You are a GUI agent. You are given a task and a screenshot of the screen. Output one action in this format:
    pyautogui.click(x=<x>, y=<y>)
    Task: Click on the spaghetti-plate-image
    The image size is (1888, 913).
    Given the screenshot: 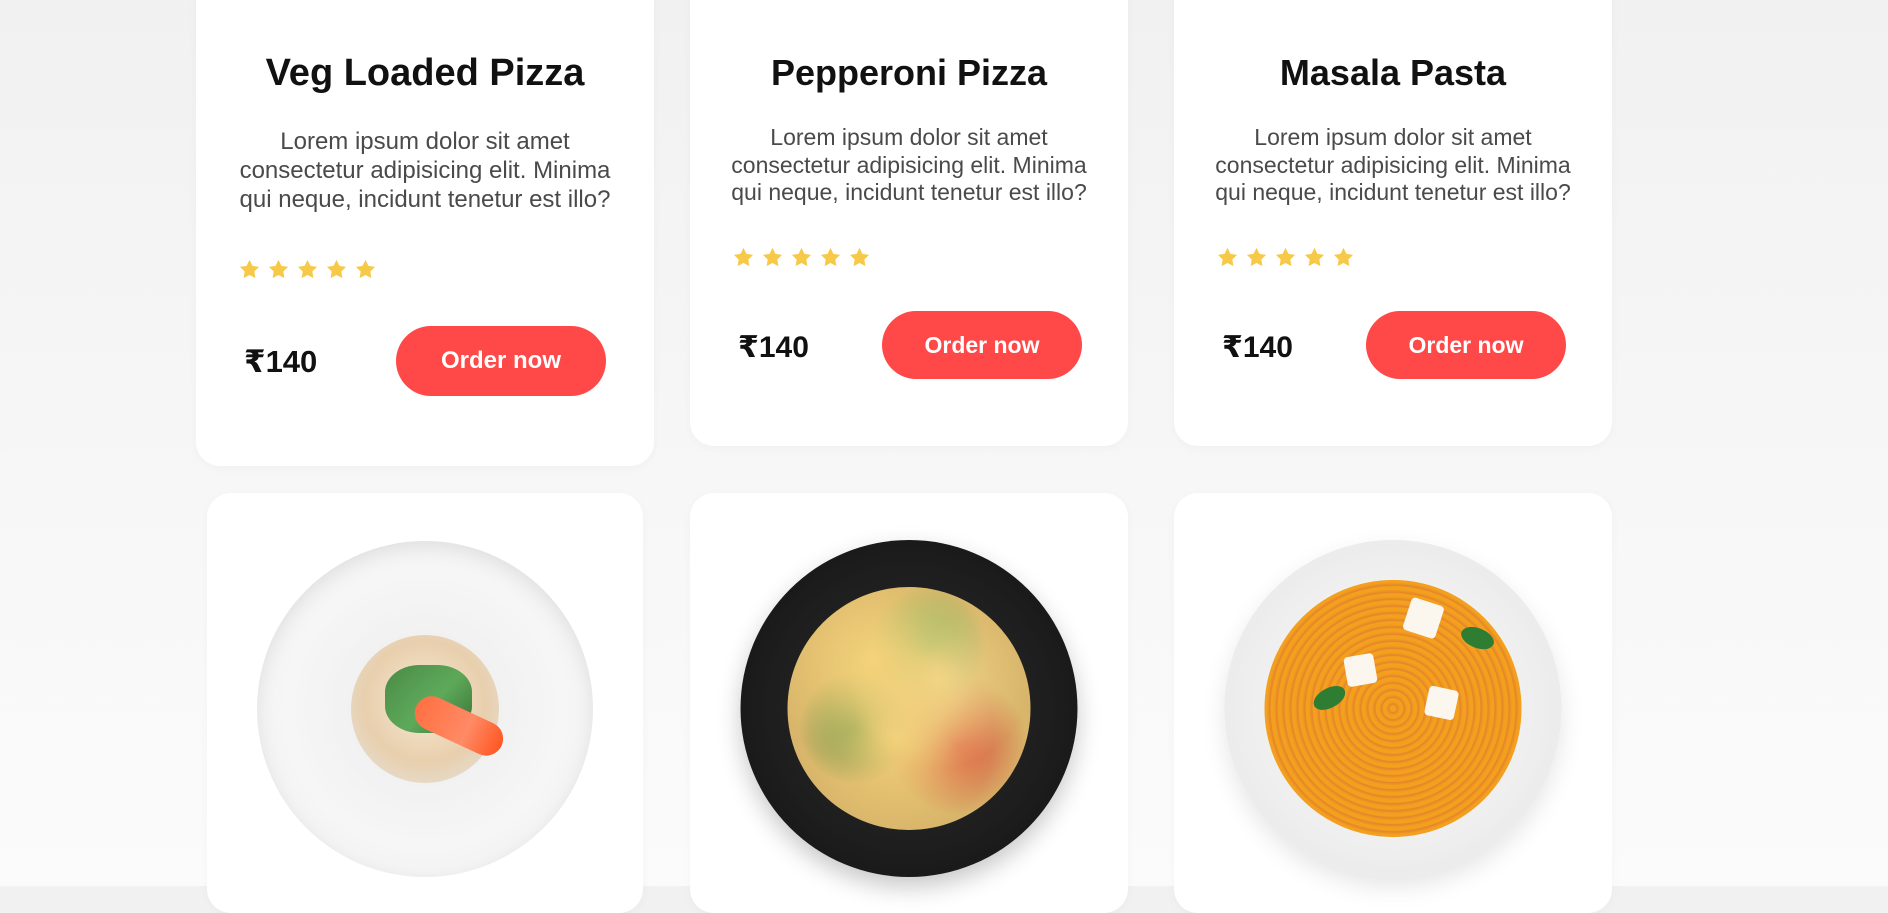 What is the action you would take?
    pyautogui.click(x=1393, y=708)
    